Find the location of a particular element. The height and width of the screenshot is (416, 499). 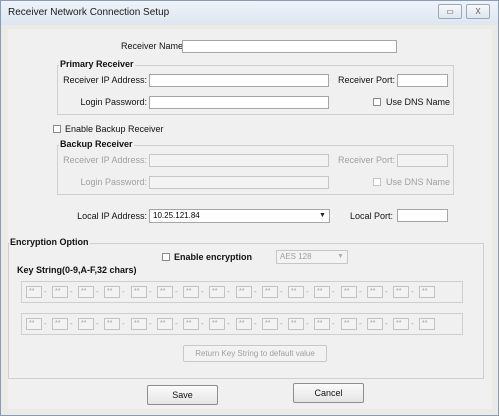

enable-backup-label: Enable Backup Receiver is located at coordinates (114, 129).